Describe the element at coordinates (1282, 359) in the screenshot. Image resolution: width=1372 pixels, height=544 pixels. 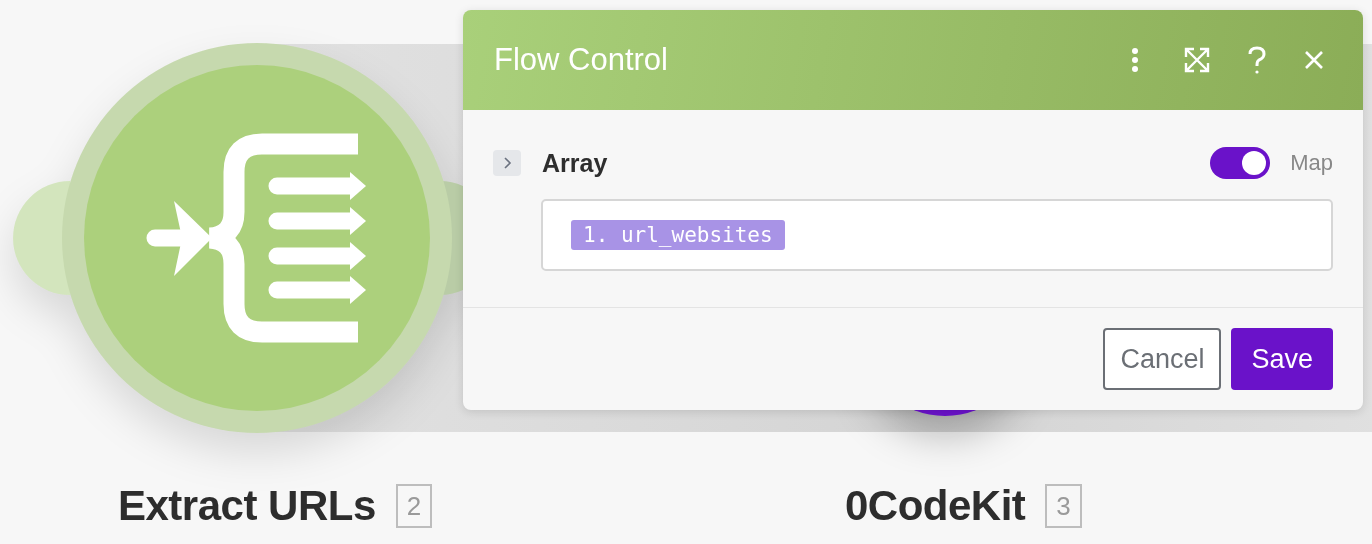
I see `save-button: Save` at that location.